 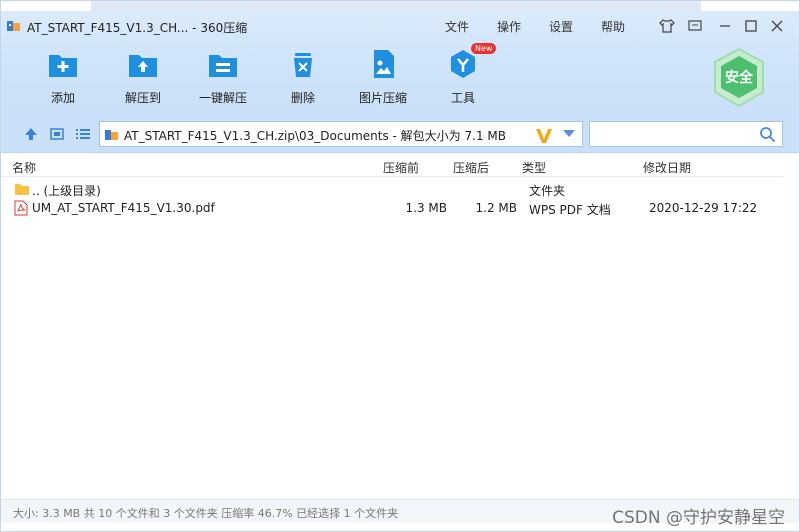 What do you see at coordinates (24, 167) in the screenshot?
I see `column-name: 名称` at bounding box center [24, 167].